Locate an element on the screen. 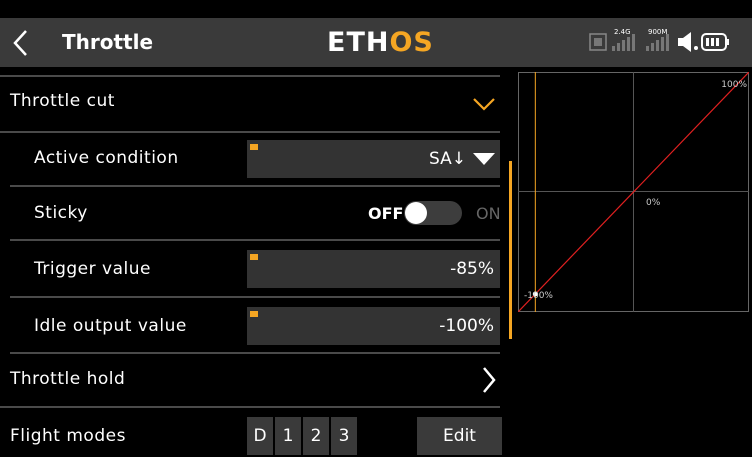  trigger-value-label: Trigger value is located at coordinates (92, 269).